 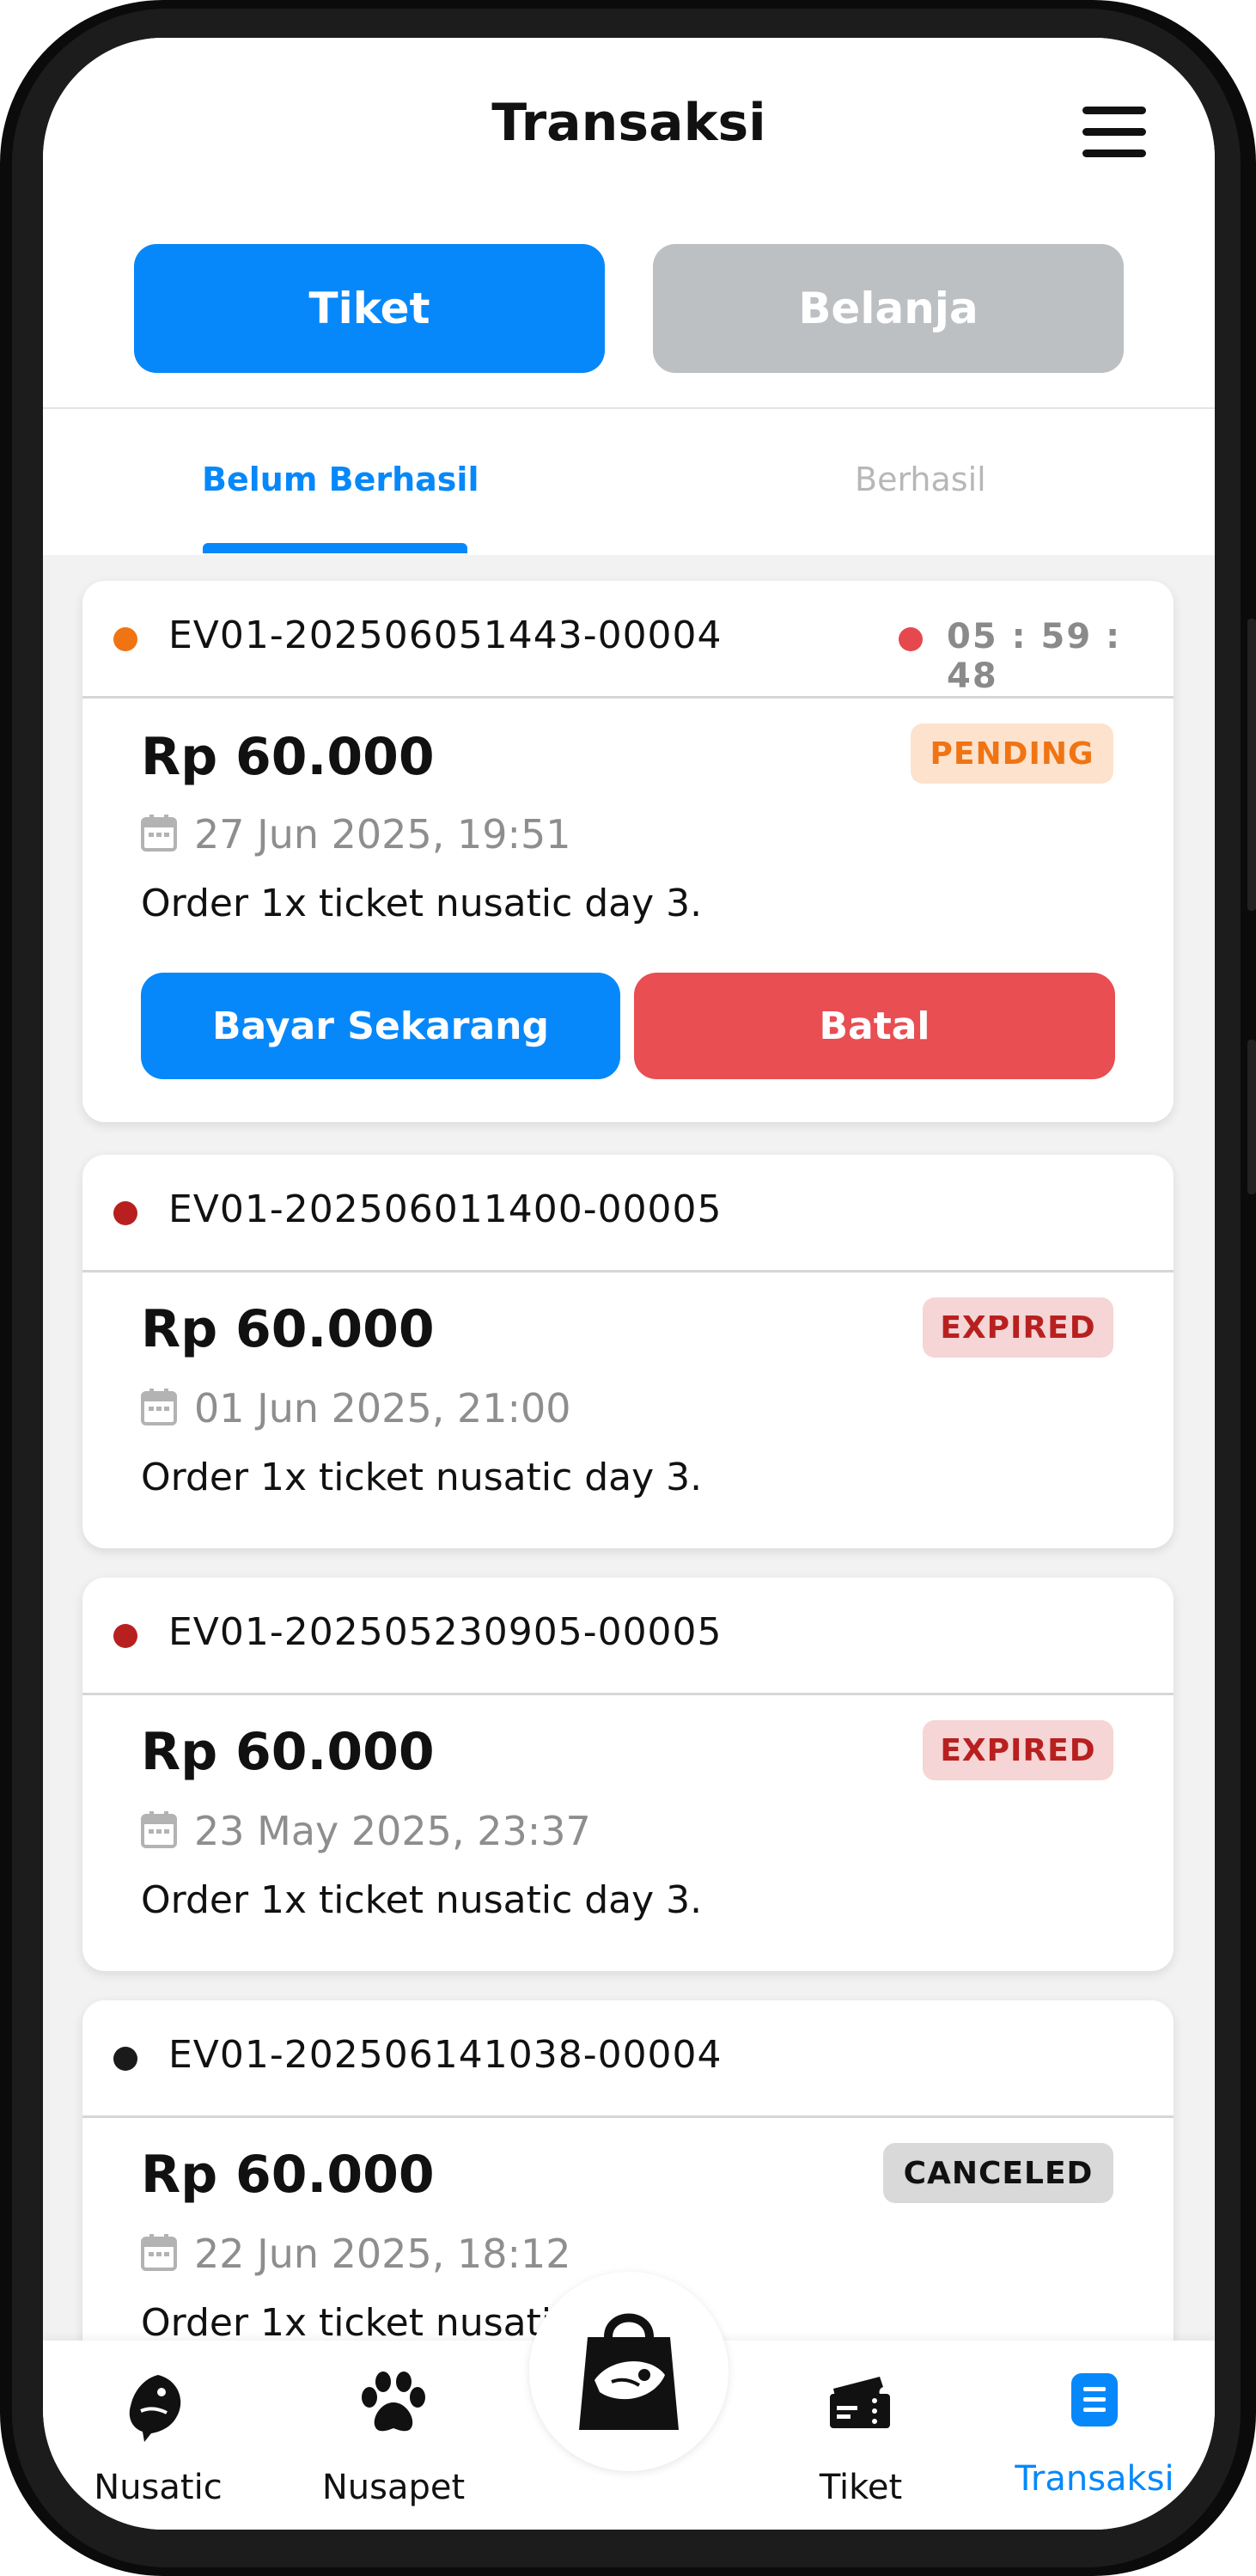 What do you see at coordinates (158, 2487) in the screenshot?
I see `nav-label: Nusatic` at bounding box center [158, 2487].